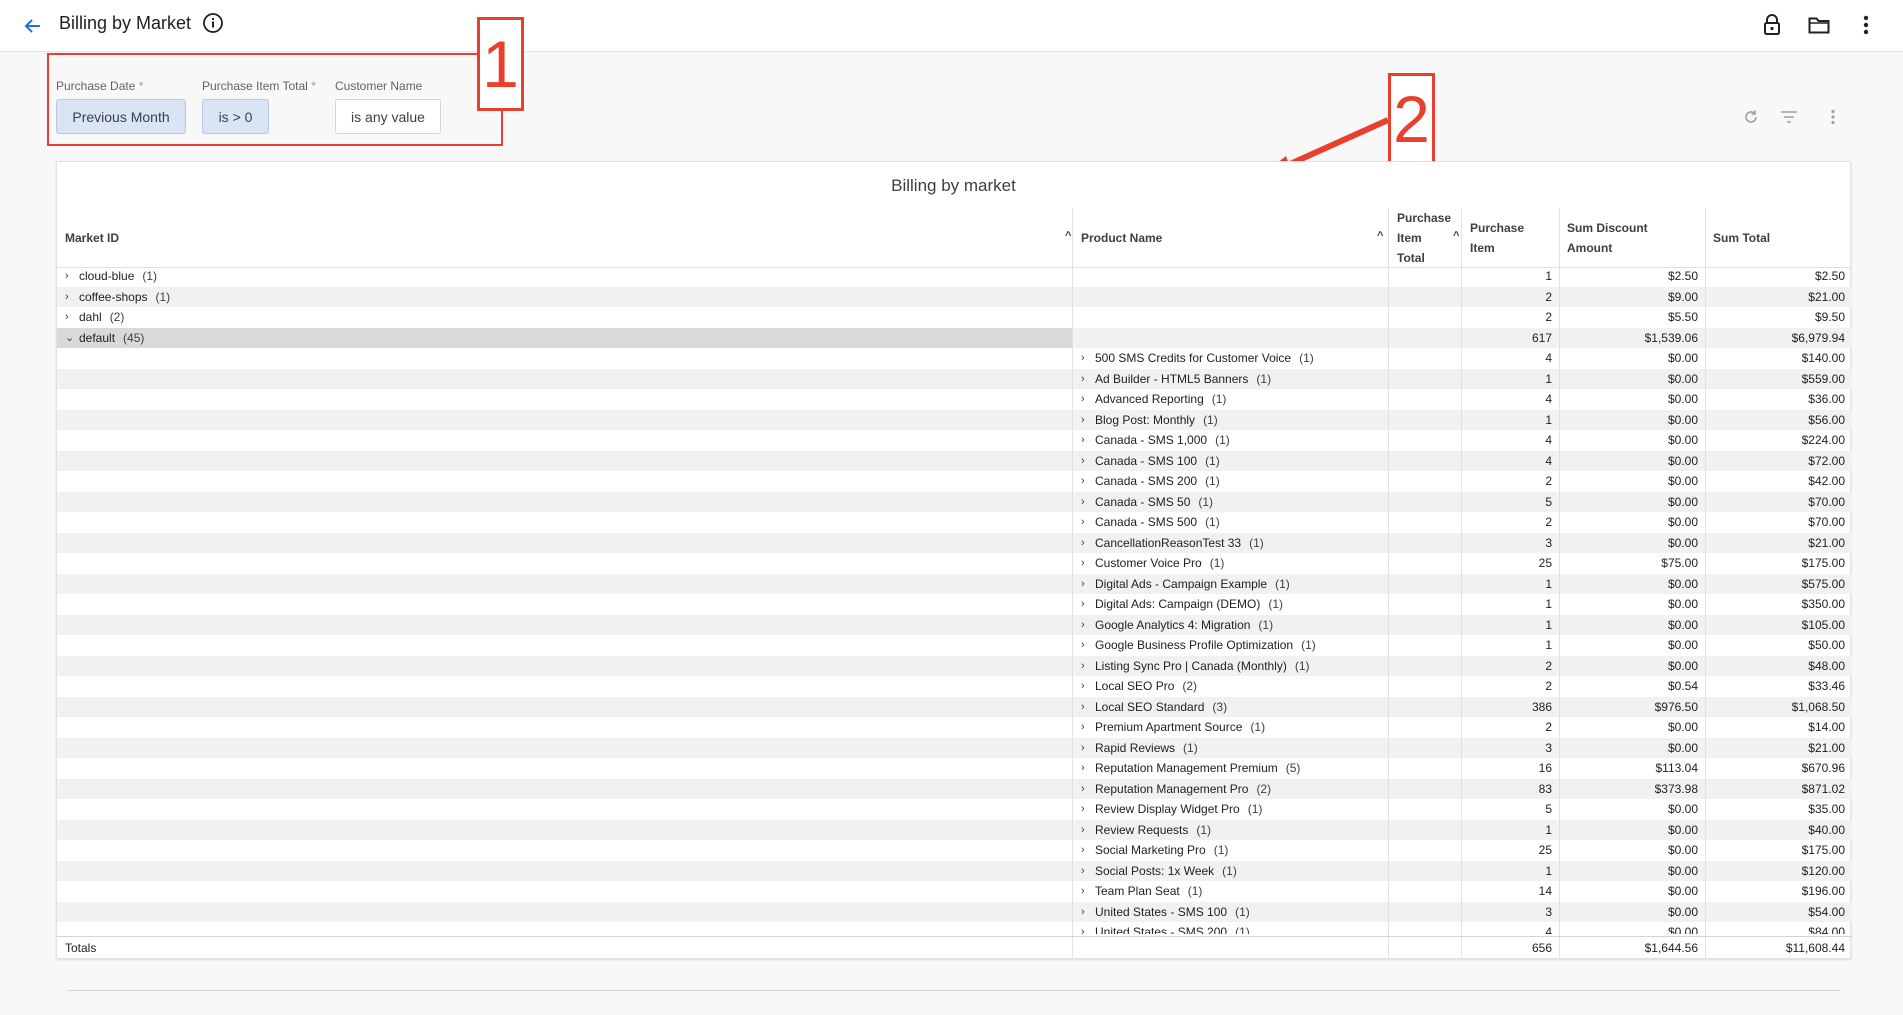 Image resolution: width=1903 pixels, height=1015 pixels. Describe the element at coordinates (1230, 707) in the screenshot. I see `product-cell: › Local SEO Standard (3)` at that location.